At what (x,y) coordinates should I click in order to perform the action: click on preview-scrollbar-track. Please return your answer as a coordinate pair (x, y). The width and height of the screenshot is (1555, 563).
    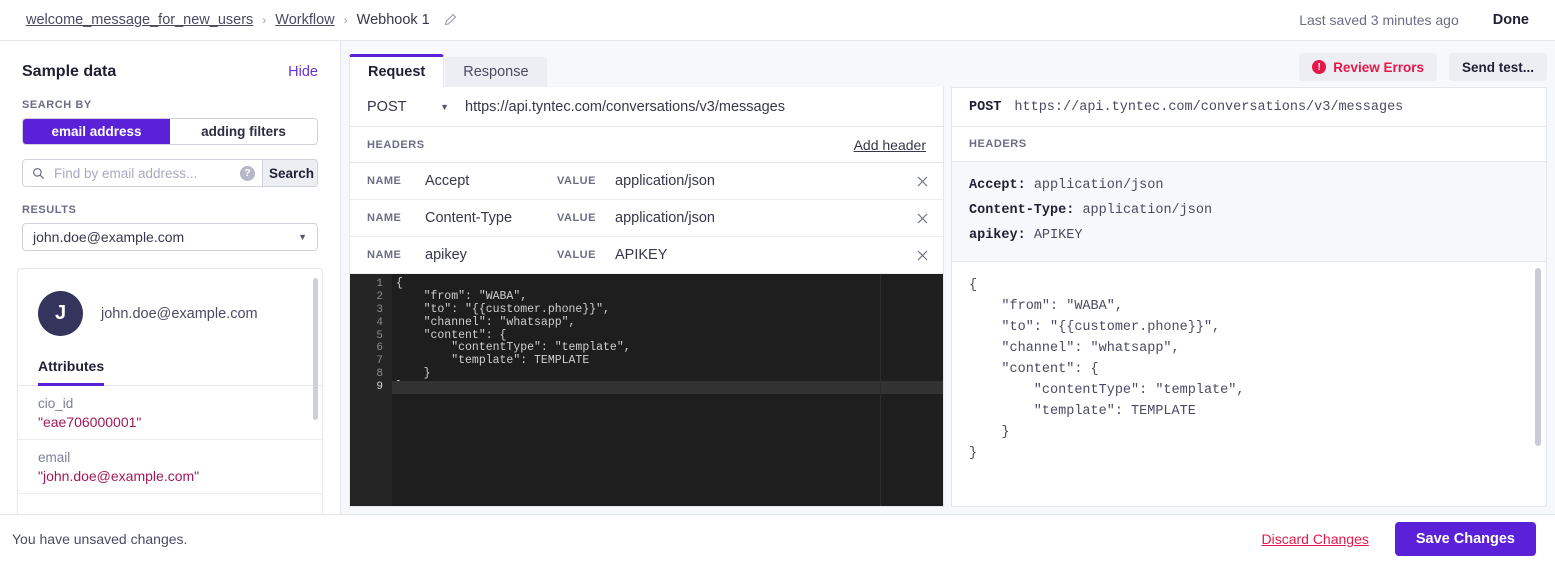
    Looking at the image, I should click on (1538, 376).